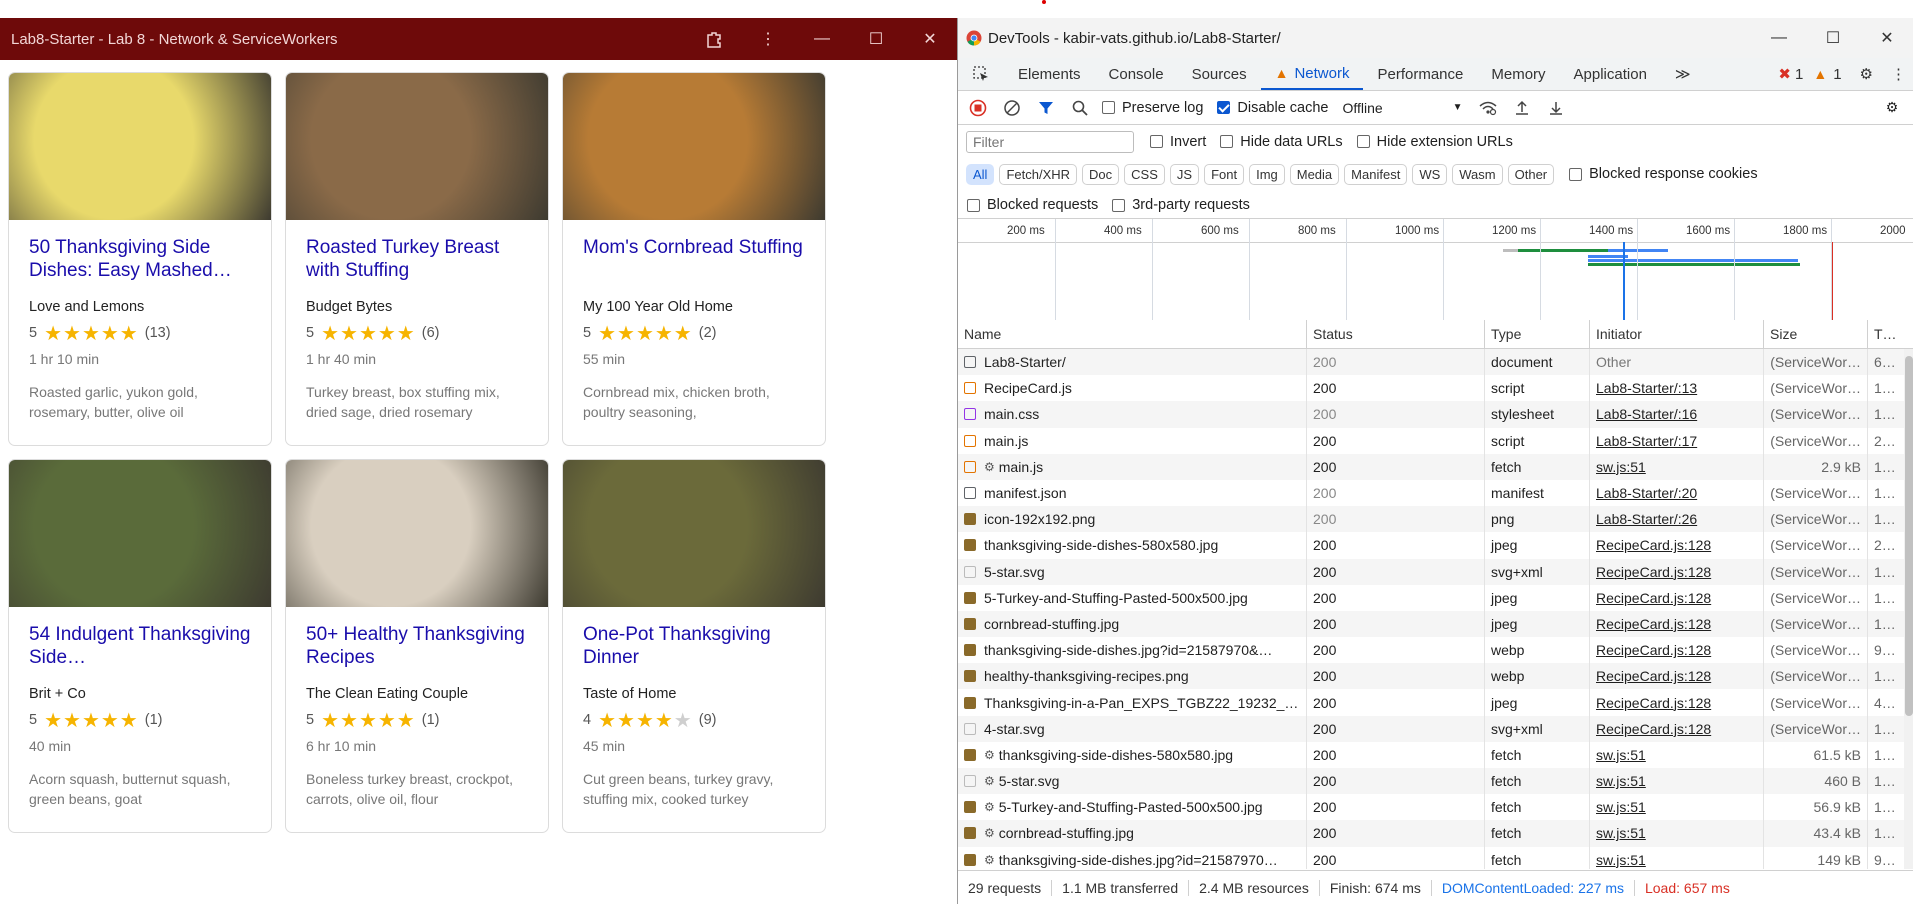 This screenshot has width=1913, height=904. I want to click on request-name-cell: 5-star.svg, so click(1132, 571).